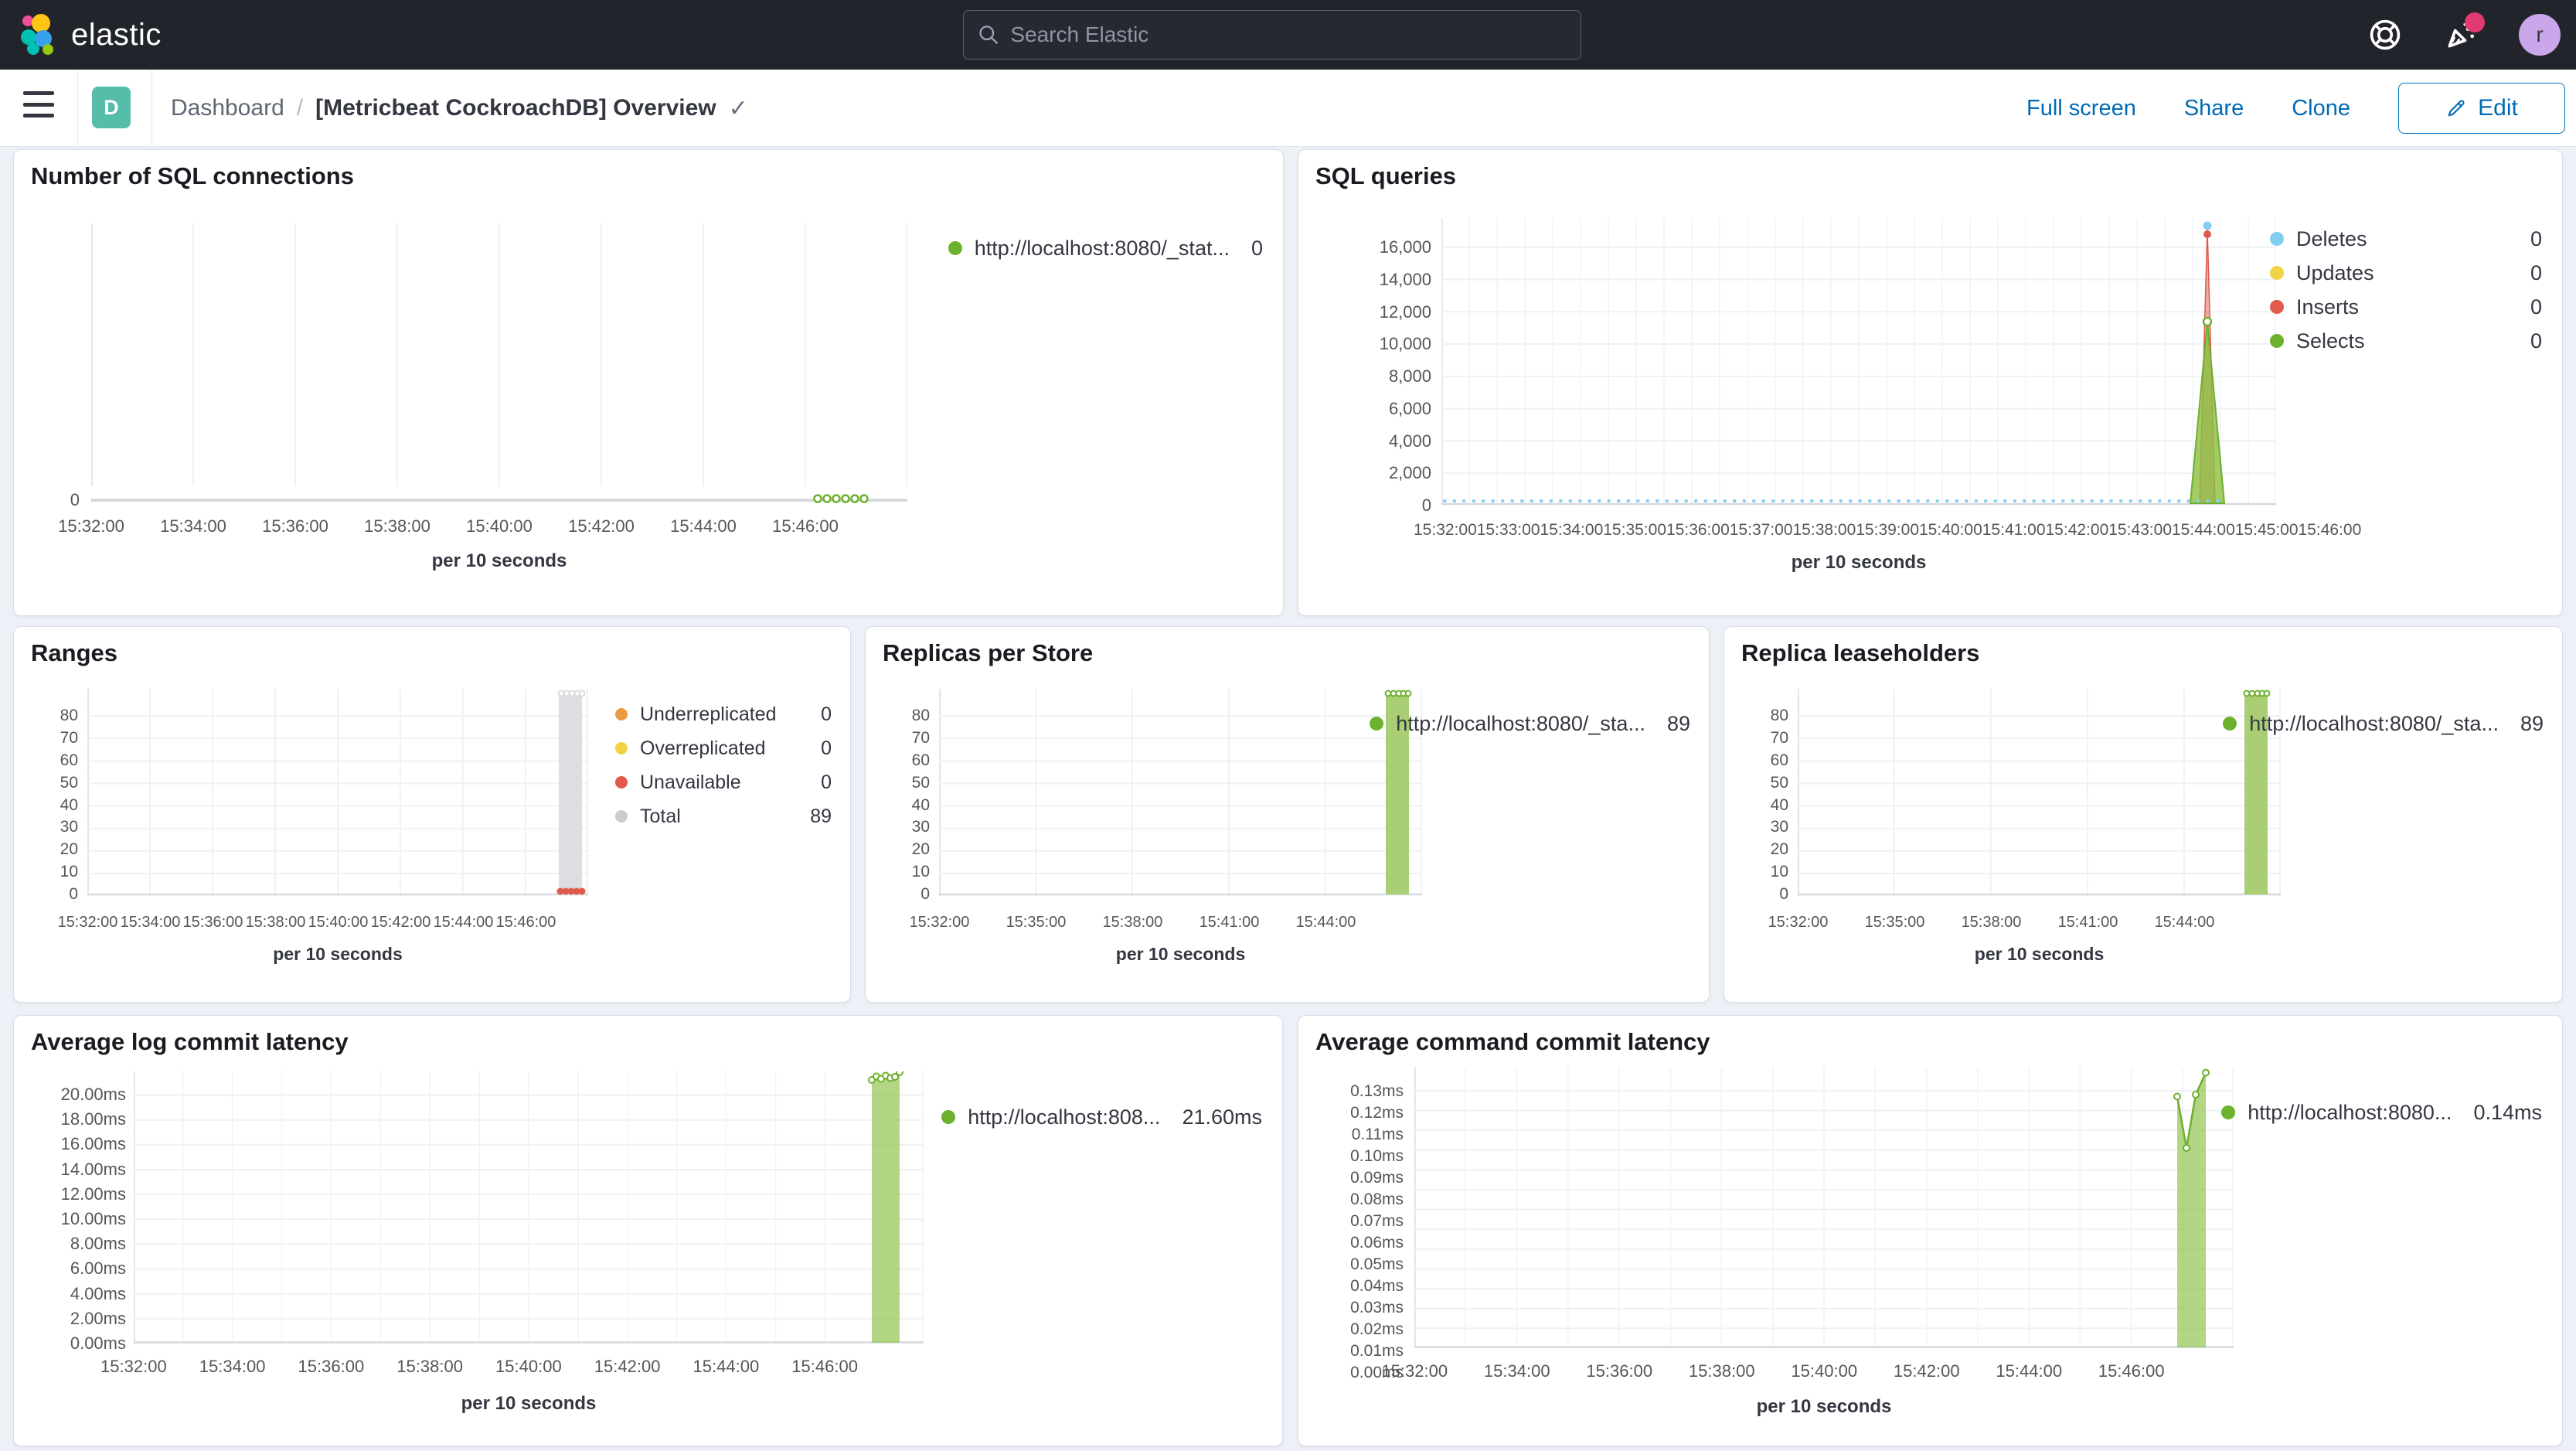 The image size is (2576, 1451). What do you see at coordinates (38, 104) in the screenshot?
I see `menu-icon` at bounding box center [38, 104].